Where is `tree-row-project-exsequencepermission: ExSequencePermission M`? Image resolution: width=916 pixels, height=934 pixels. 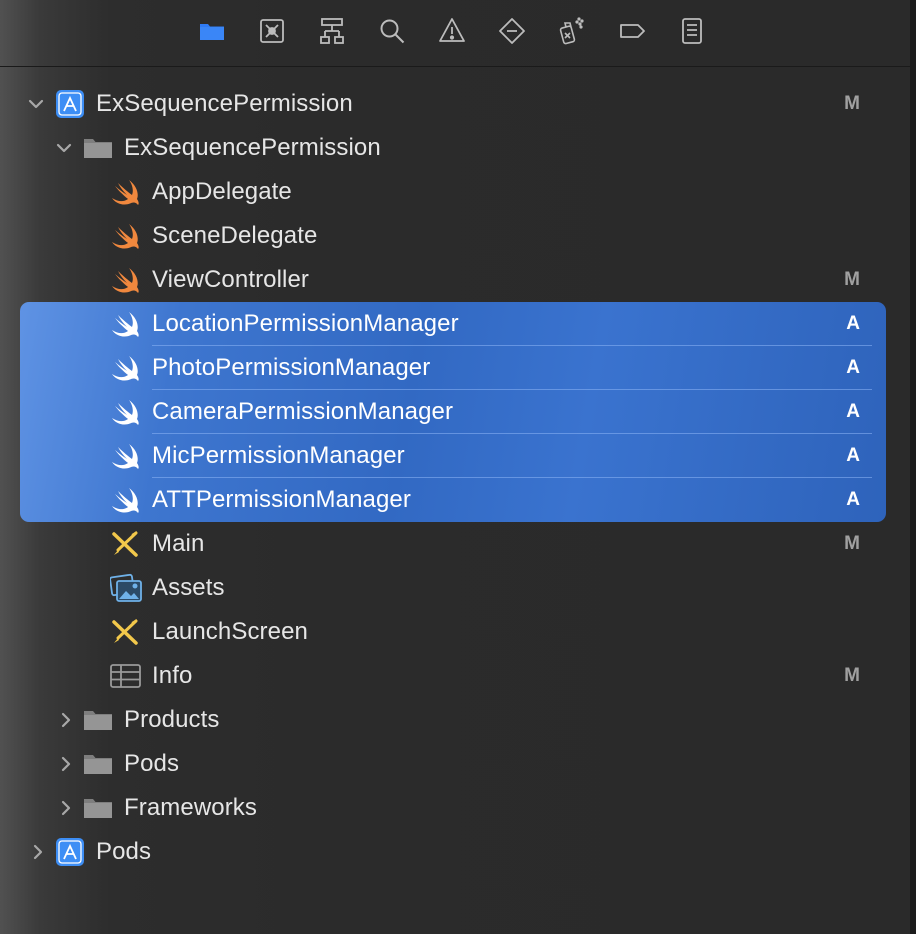
tree-row-project-exsequencepermission: ExSequencePermission M is located at coordinates (455, 104).